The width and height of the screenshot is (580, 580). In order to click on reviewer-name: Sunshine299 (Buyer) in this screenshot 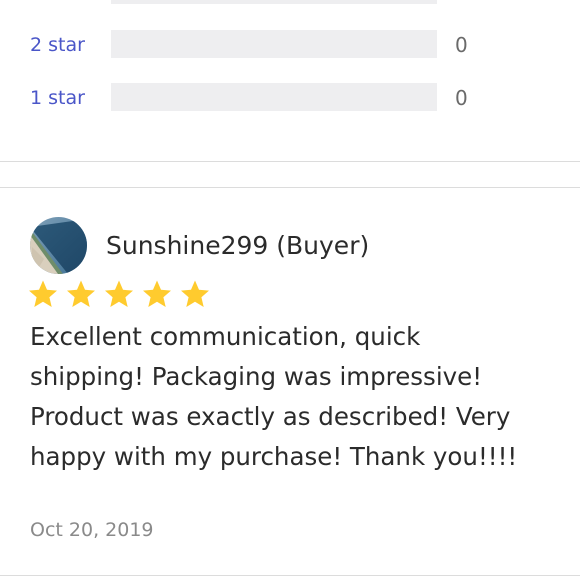, I will do `click(237, 246)`.